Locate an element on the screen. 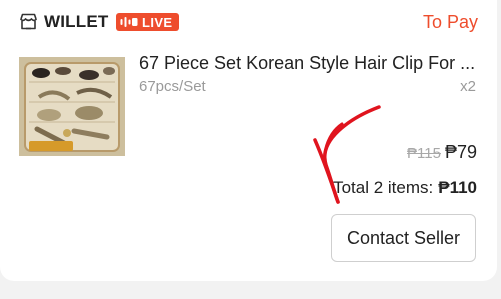  shop-icon is located at coordinates (28, 21).